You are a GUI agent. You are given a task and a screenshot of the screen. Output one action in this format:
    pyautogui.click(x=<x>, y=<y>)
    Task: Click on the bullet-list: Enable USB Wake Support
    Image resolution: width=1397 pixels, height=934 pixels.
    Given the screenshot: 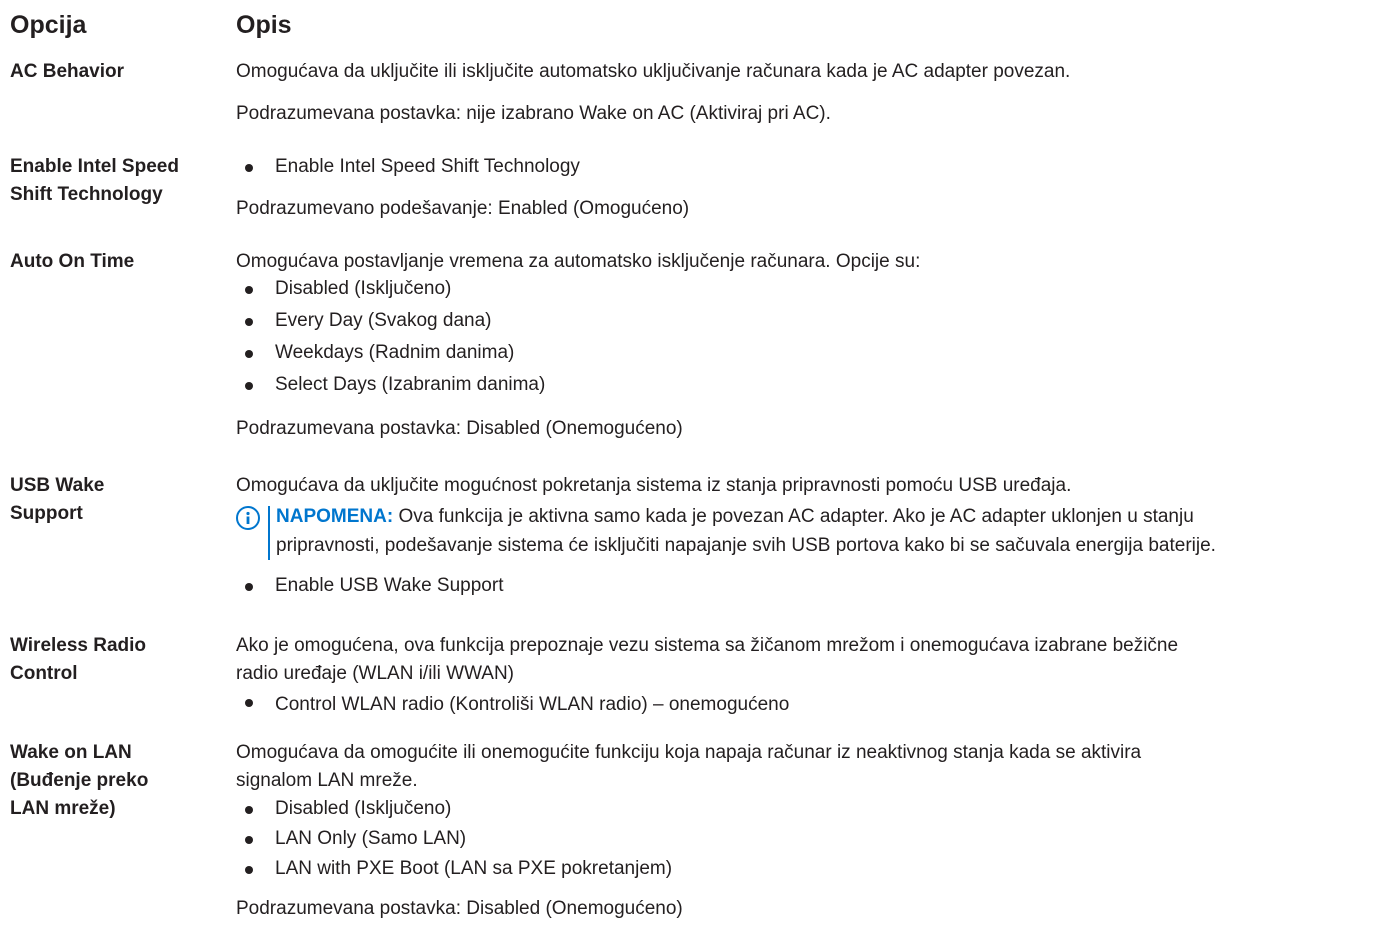 What is the action you would take?
    pyautogui.click(x=816, y=586)
    